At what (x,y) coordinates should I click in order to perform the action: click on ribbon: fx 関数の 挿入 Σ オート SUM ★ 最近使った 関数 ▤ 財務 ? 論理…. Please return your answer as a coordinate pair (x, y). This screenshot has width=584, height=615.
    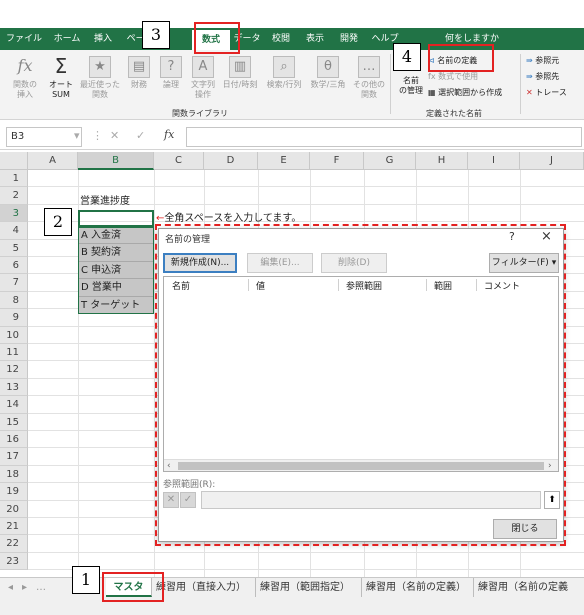
    Looking at the image, I should click on (292, 85).